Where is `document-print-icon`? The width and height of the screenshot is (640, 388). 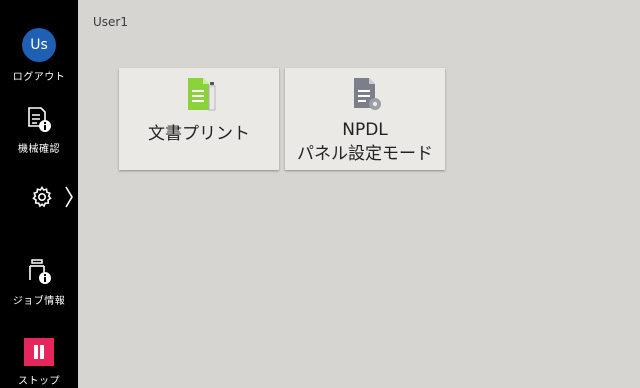 document-print-icon is located at coordinates (202, 94).